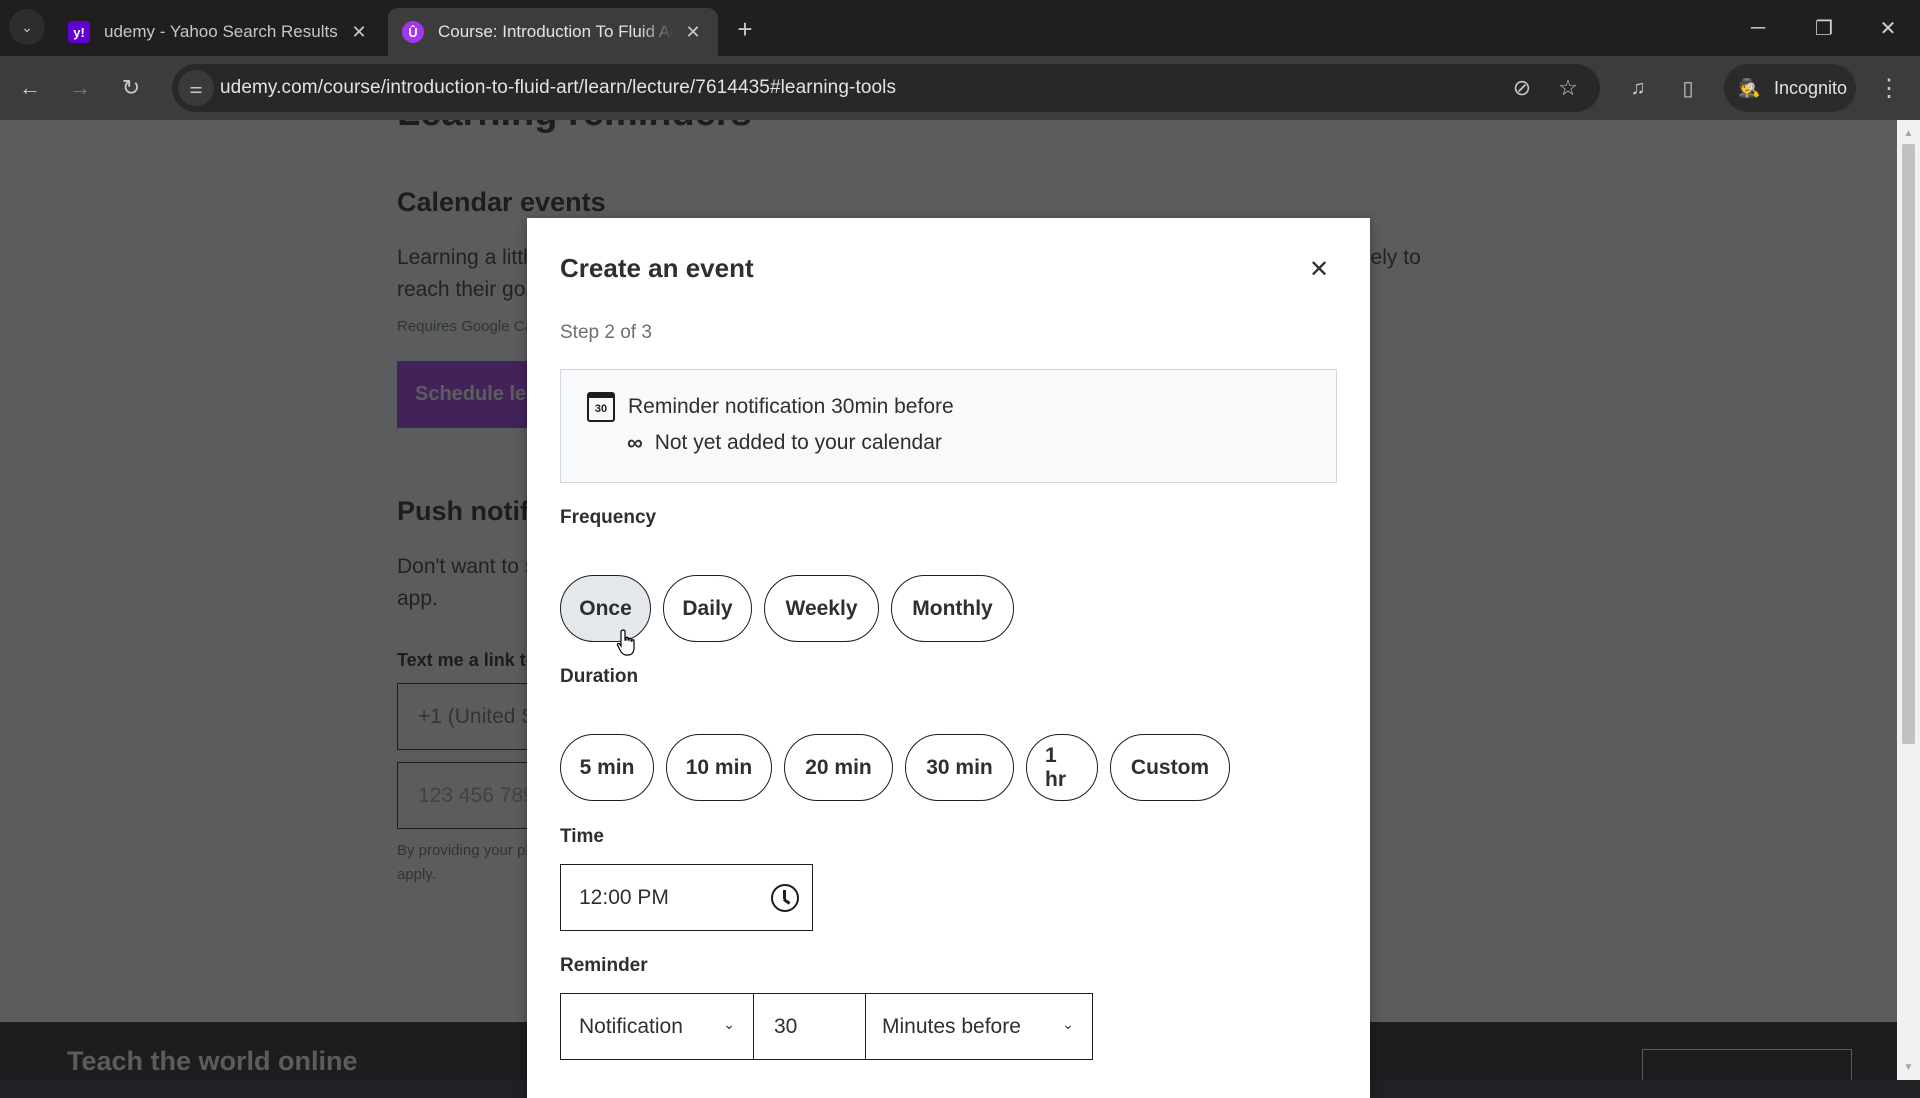 Image resolution: width=1920 pixels, height=1098 pixels. I want to click on site-info-button: ⚌, so click(196, 88).